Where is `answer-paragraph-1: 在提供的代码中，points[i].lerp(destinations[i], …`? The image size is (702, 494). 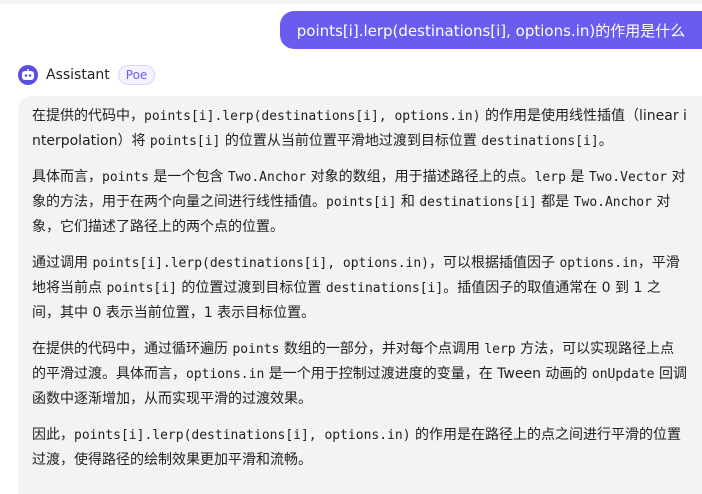 answer-paragraph-1: 在提供的代码中，points[i].lerp(destinations[i], … is located at coordinates (360, 129).